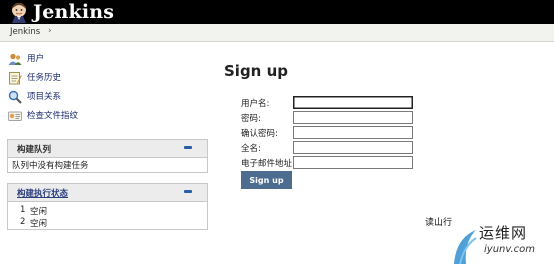 Image resolution: width=554 pixels, height=267 pixels. I want to click on executors-header: 构建执行状态, so click(107, 193).